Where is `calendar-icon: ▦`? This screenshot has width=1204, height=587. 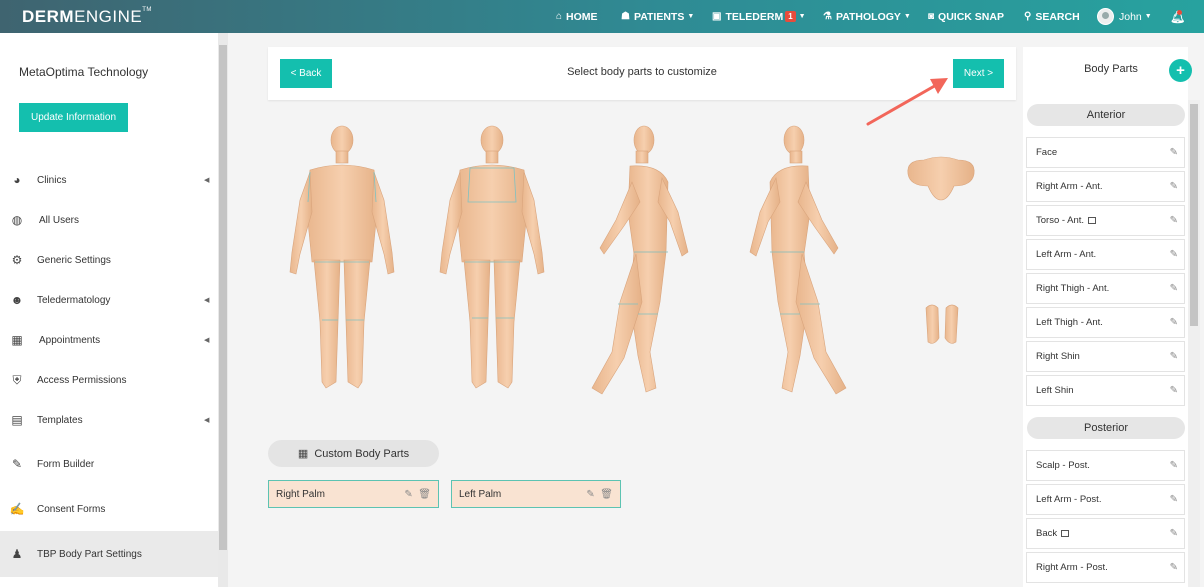
calendar-icon: ▦ is located at coordinates (17, 340).